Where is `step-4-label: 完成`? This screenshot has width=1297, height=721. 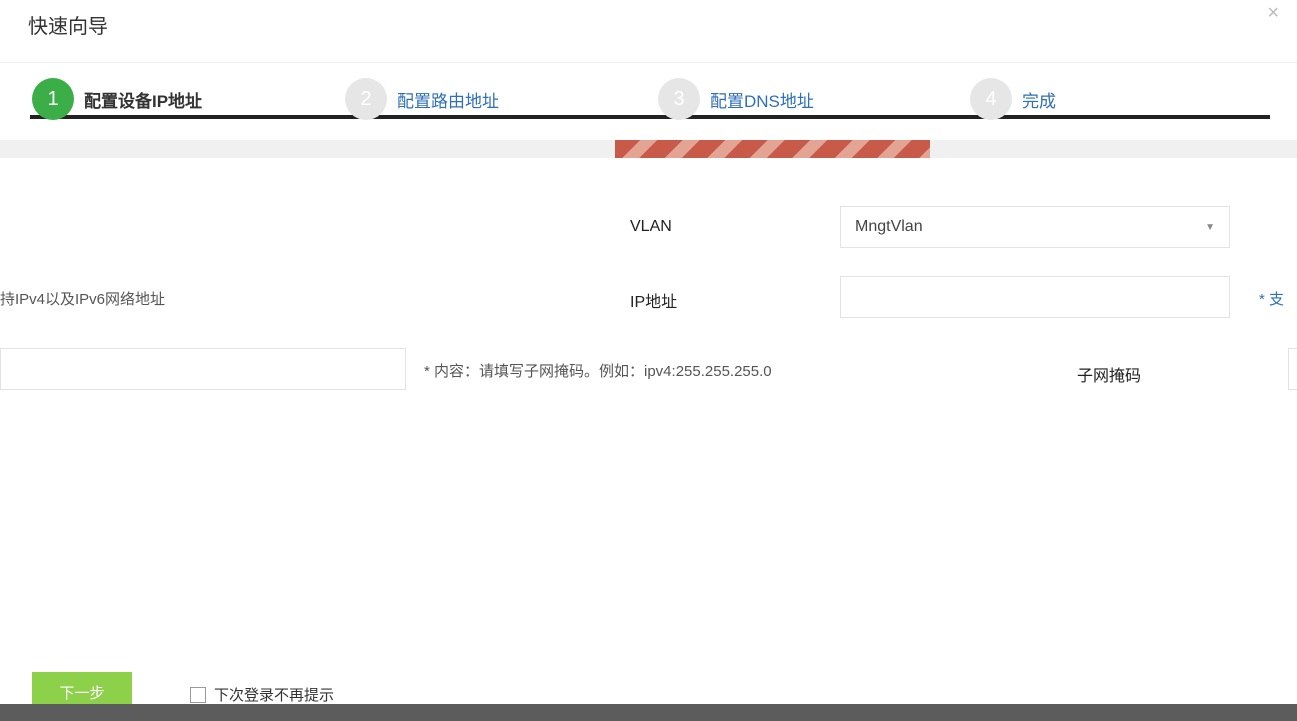
step-4-label: 完成 is located at coordinates (1039, 101).